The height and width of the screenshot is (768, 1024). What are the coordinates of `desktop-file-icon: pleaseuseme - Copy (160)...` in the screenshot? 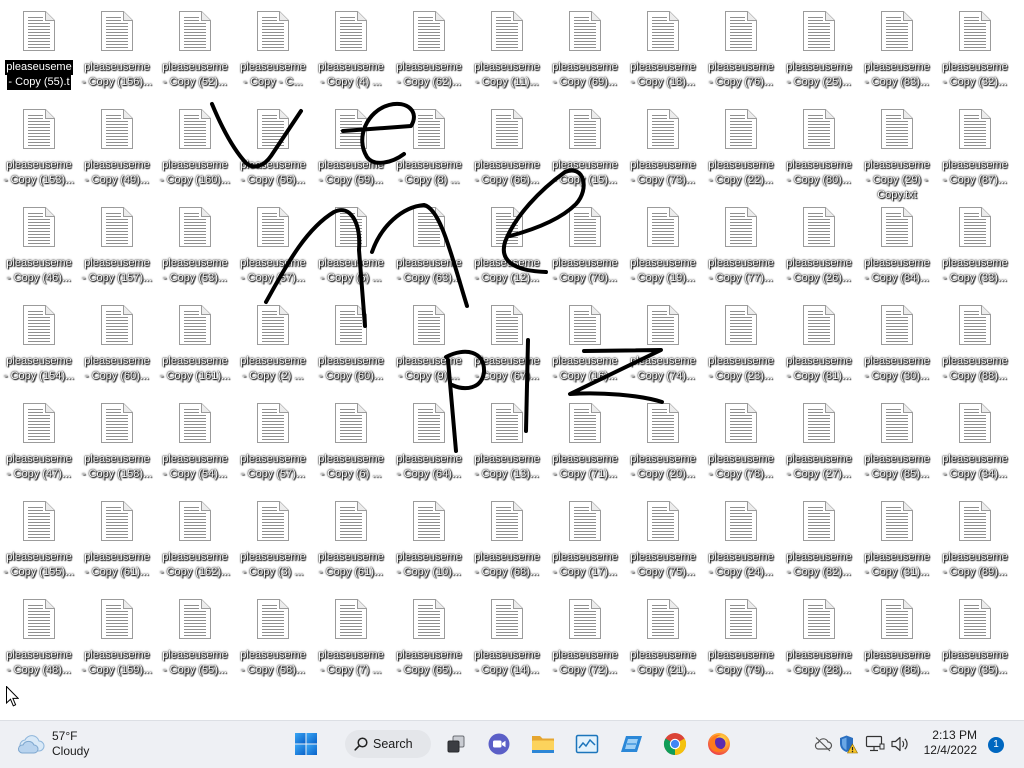 It's located at (195, 149).